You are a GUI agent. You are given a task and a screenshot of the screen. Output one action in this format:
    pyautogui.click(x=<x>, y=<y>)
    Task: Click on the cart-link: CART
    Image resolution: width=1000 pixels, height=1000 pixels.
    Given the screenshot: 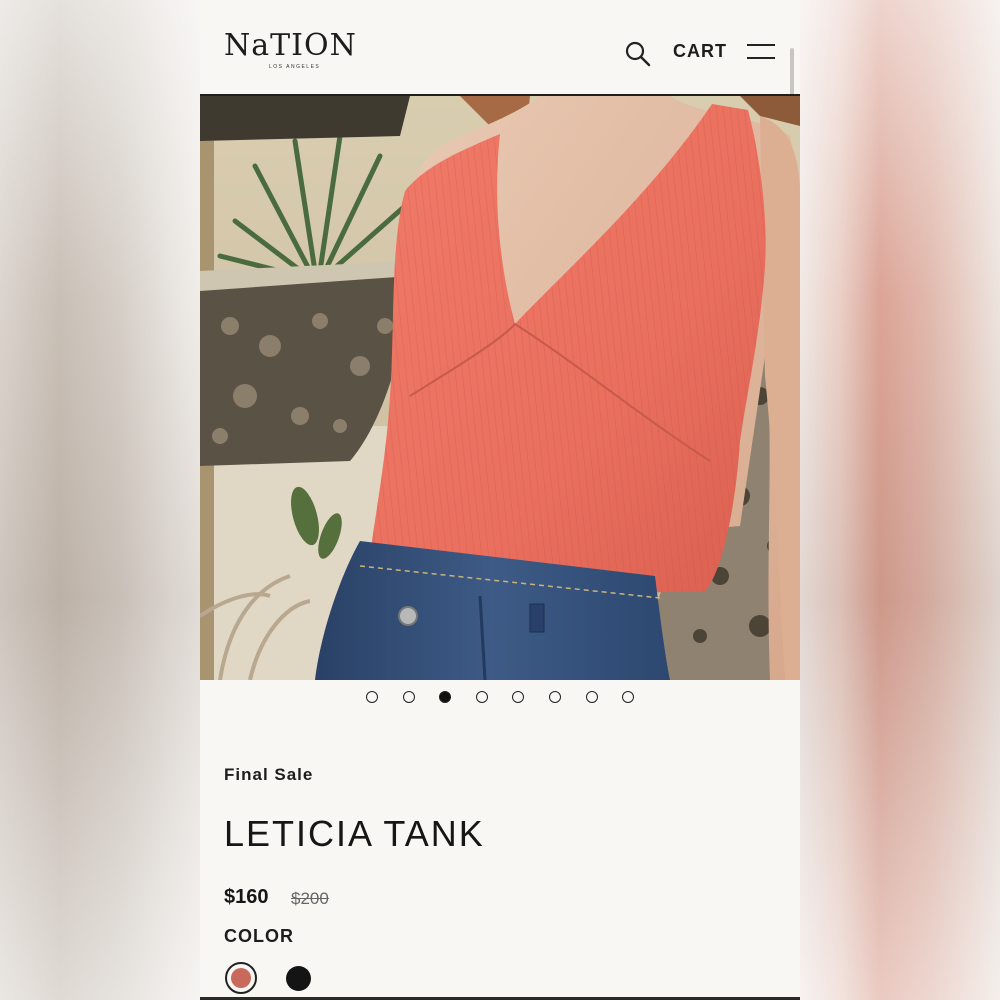 What is the action you would take?
    pyautogui.click(x=700, y=51)
    